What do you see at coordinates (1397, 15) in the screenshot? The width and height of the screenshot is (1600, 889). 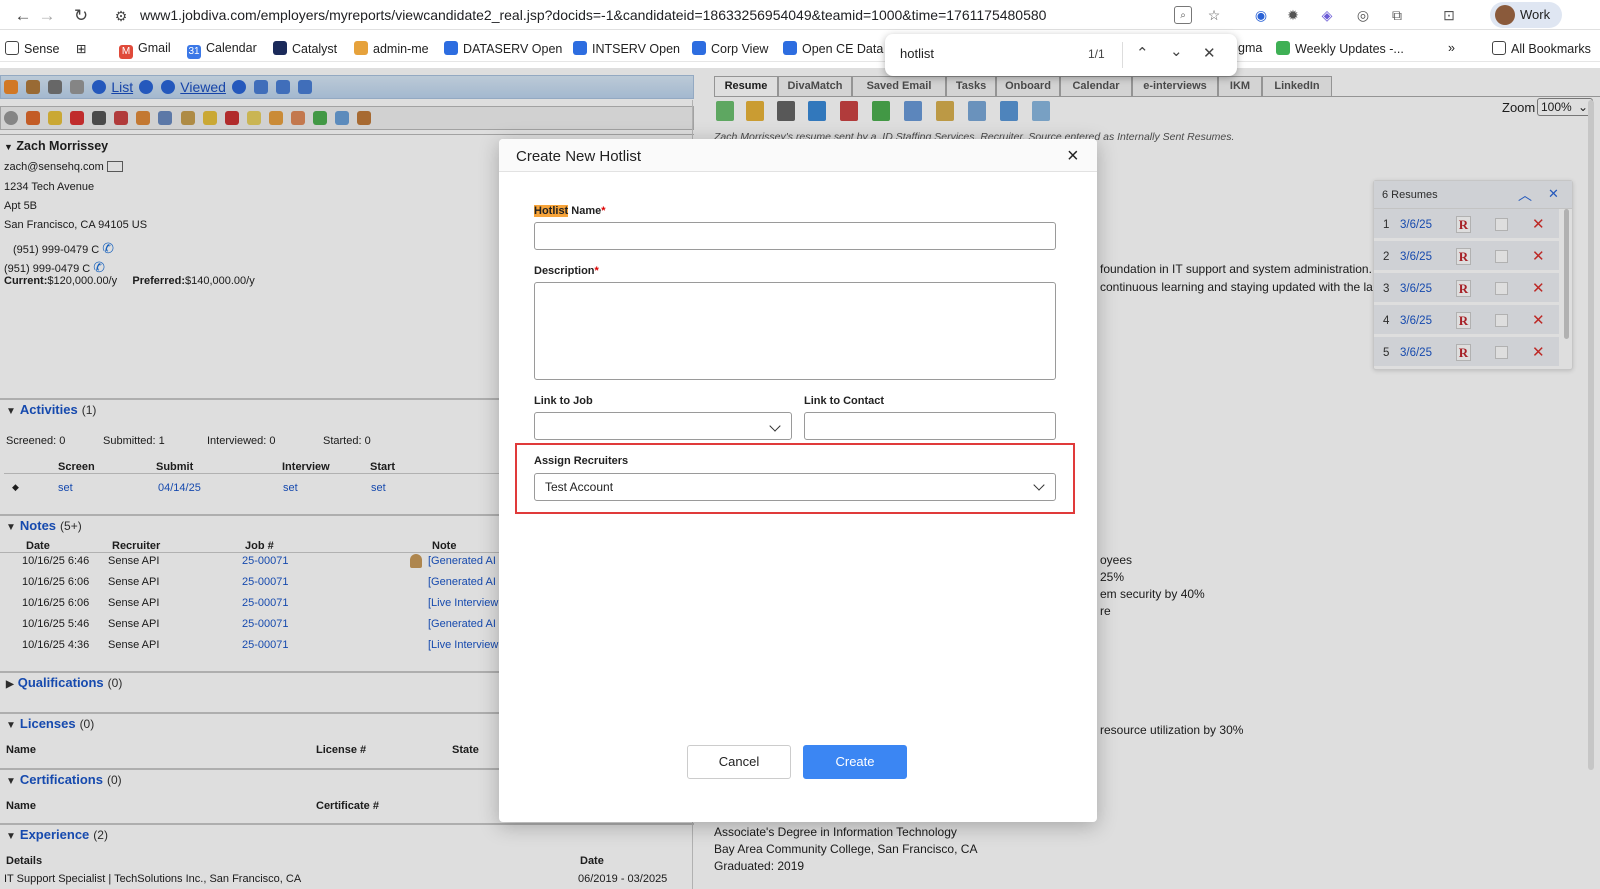 I see `extensions-puzzle-icon: ⧉` at bounding box center [1397, 15].